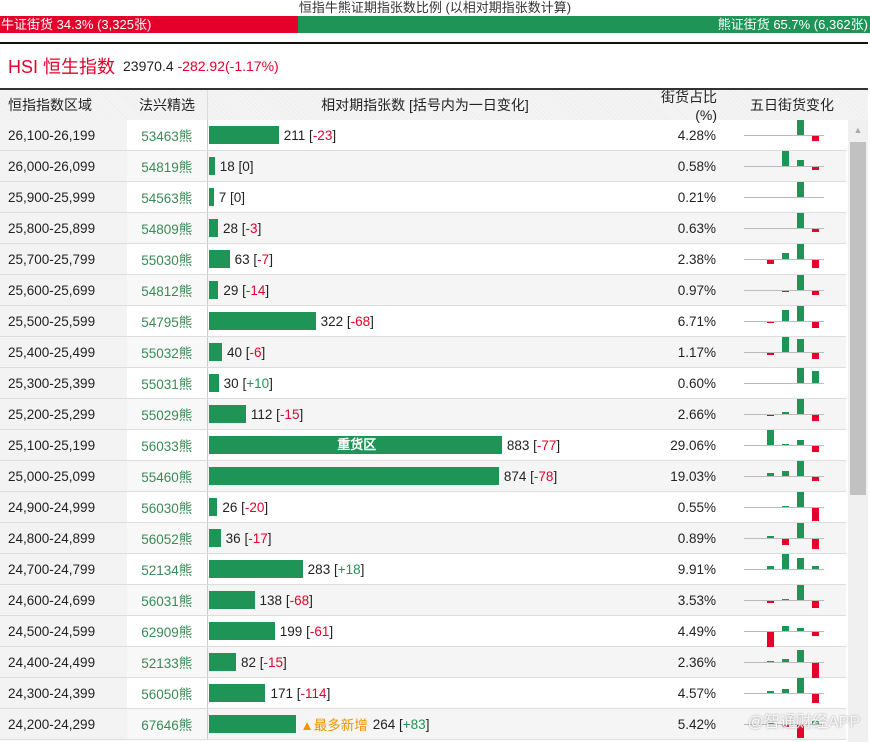 This screenshot has height=742, width=870. What do you see at coordinates (231, 290) in the screenshot?
I see `count-value: 29` at bounding box center [231, 290].